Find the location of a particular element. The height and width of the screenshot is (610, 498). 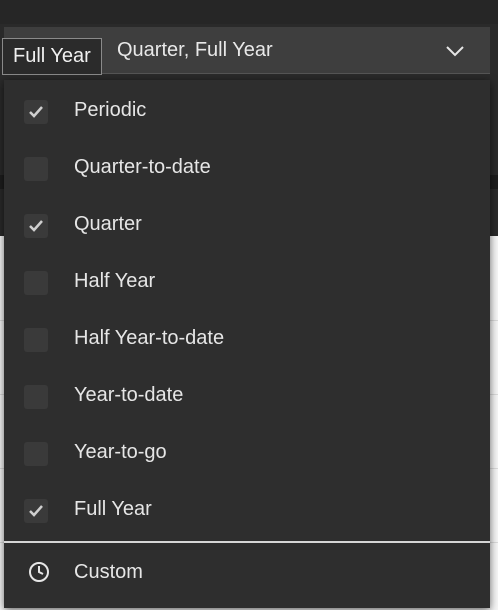

option-periodic: Periodic is located at coordinates (247, 111).